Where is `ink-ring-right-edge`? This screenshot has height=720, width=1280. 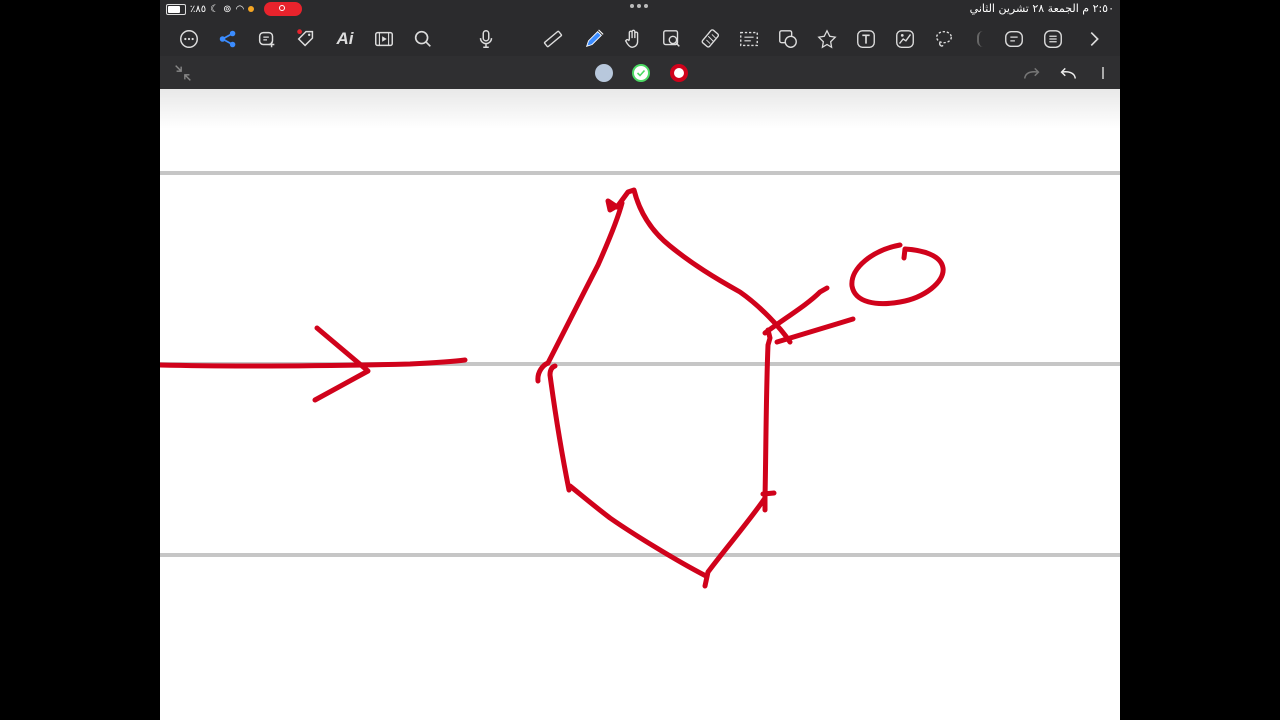
ink-ring-right-edge is located at coordinates (768, 420).